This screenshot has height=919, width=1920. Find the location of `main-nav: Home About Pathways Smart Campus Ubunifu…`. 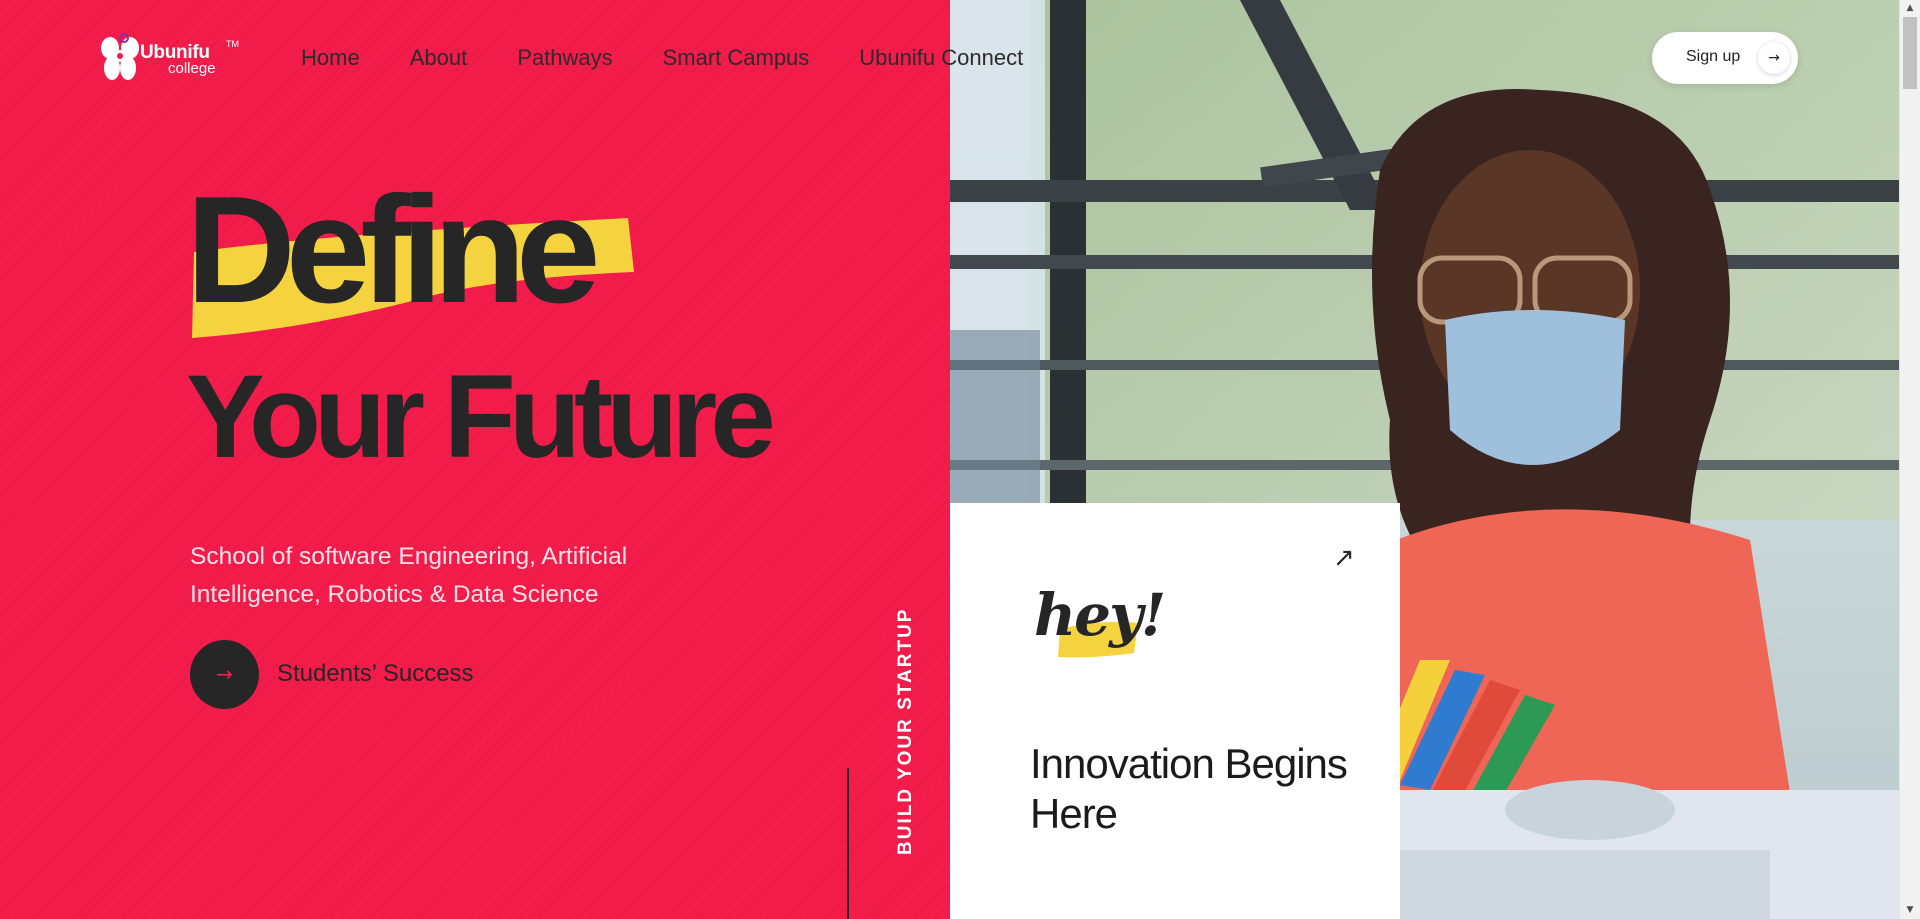

main-nav: Home About Pathways Smart Campus Ubunifu… is located at coordinates (662, 59).